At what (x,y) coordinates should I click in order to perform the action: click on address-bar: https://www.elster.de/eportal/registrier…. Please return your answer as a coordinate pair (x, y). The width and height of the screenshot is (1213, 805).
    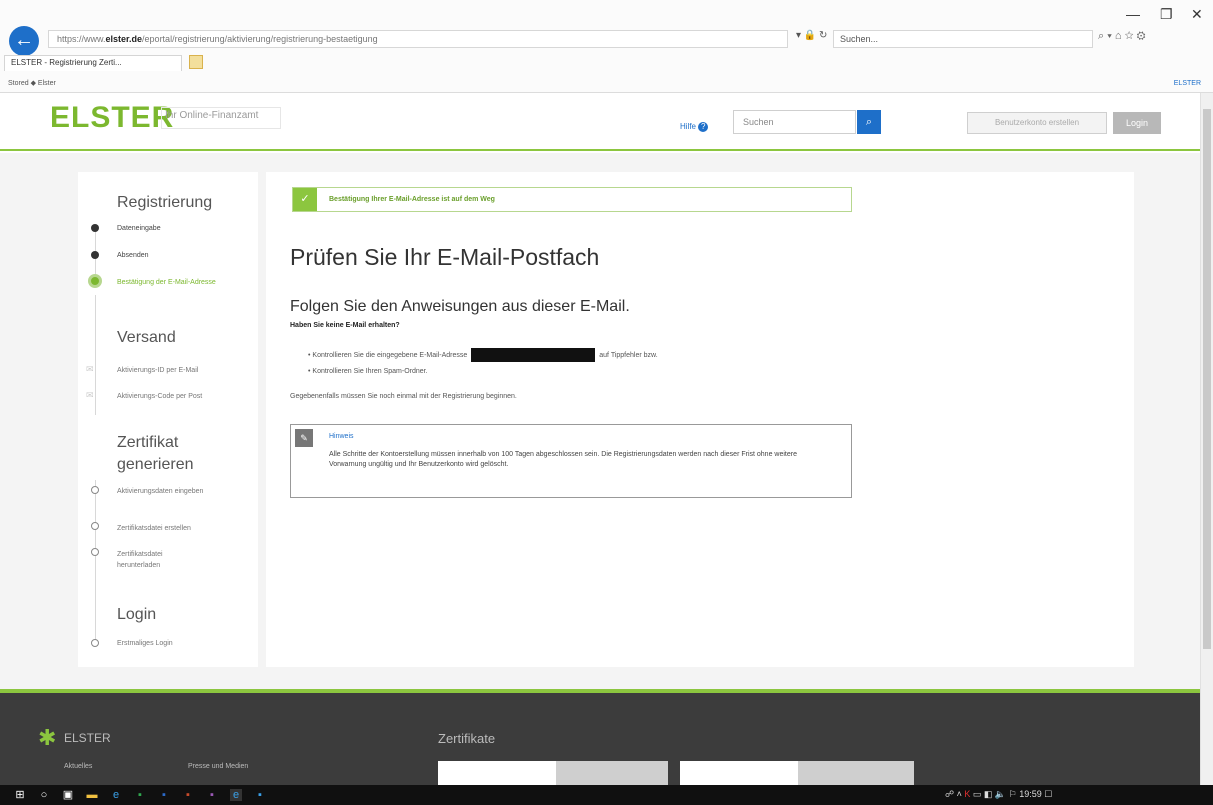
    Looking at the image, I should click on (418, 39).